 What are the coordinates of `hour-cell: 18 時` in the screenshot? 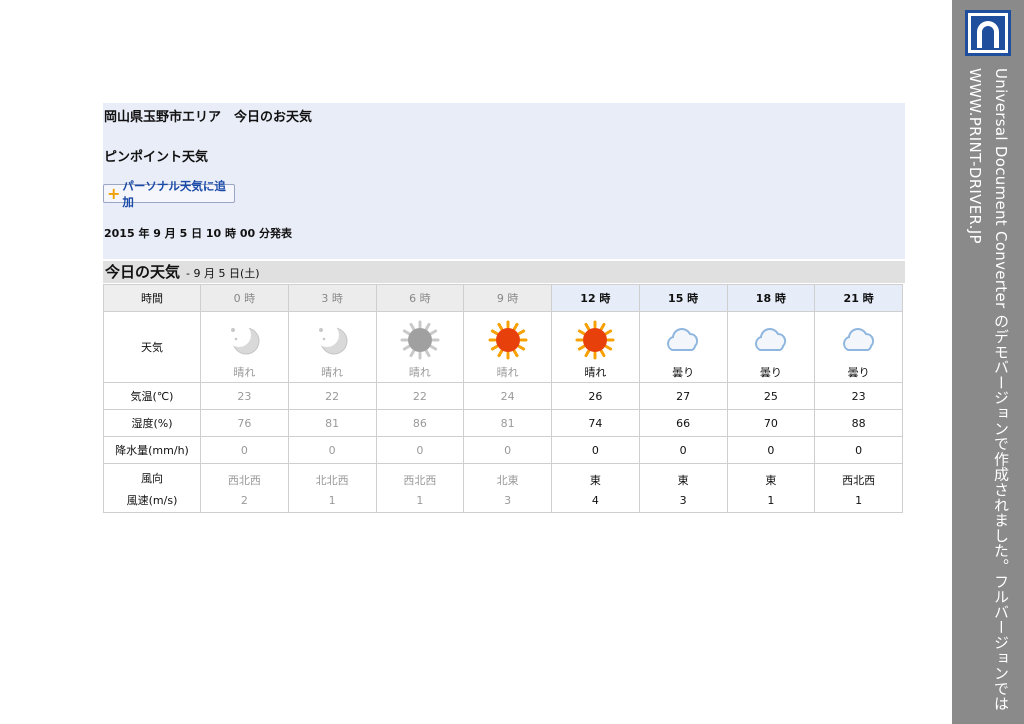 It's located at (771, 298).